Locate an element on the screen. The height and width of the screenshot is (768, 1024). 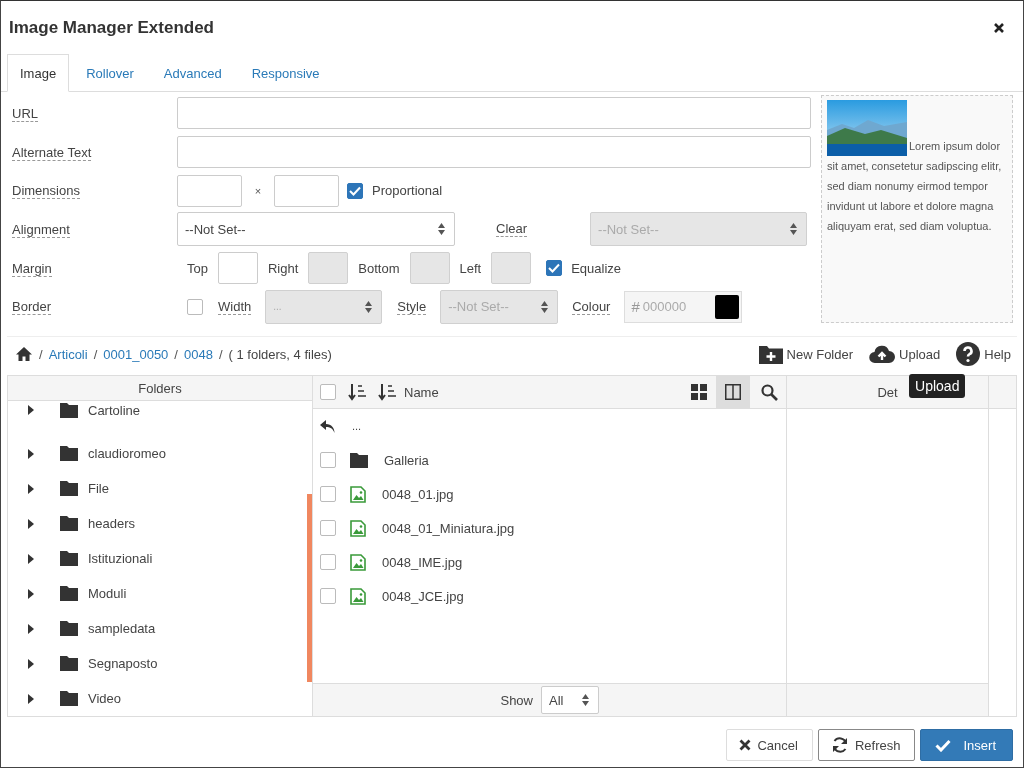
folder-name: Cartoline is located at coordinates (114, 410).